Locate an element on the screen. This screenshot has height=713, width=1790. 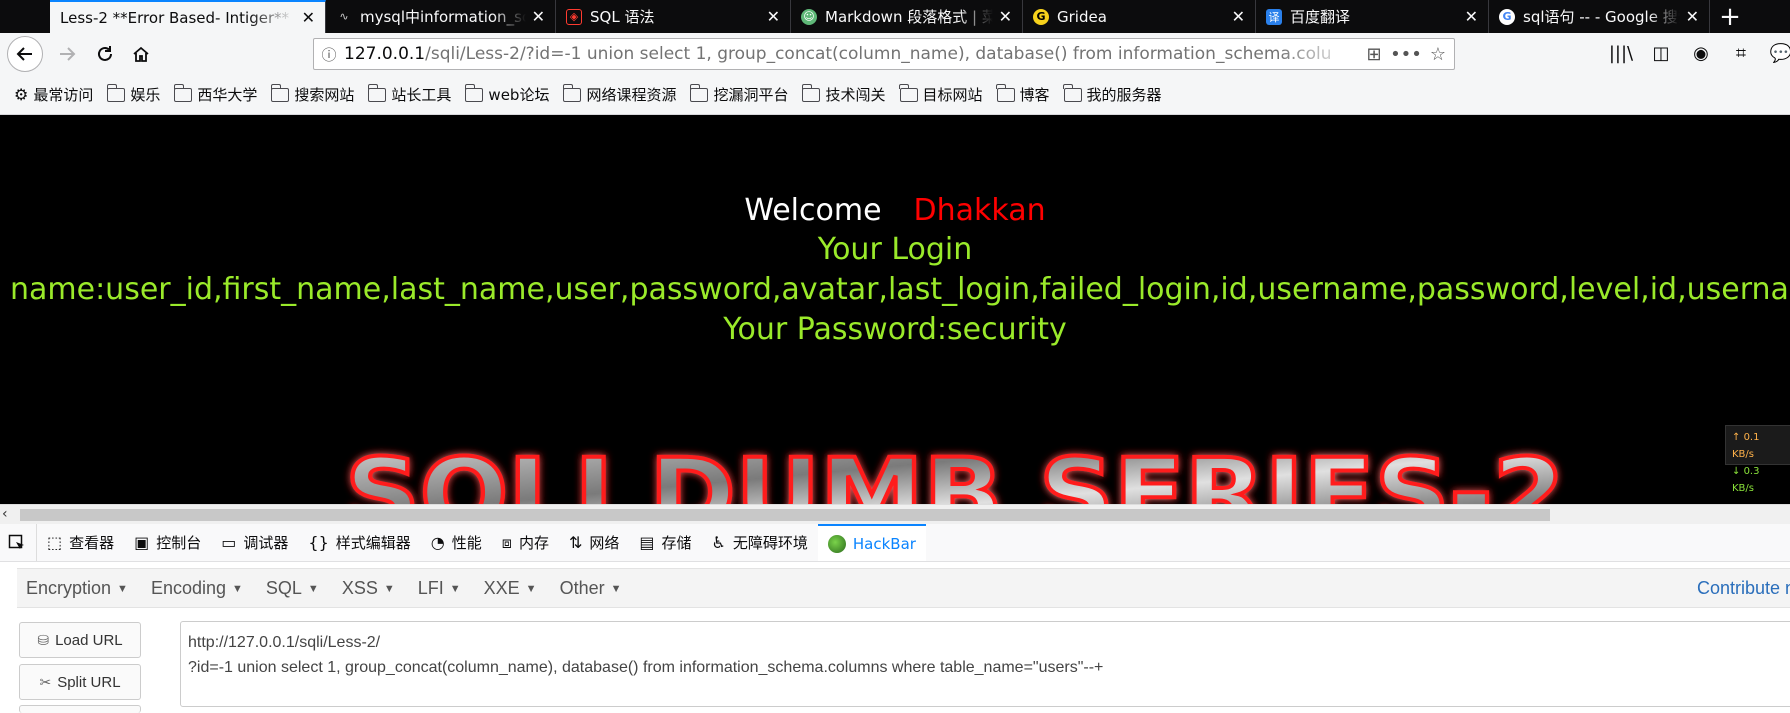
devtools-tab-style-editor: {} 样式编辑器 is located at coordinates (359, 542).